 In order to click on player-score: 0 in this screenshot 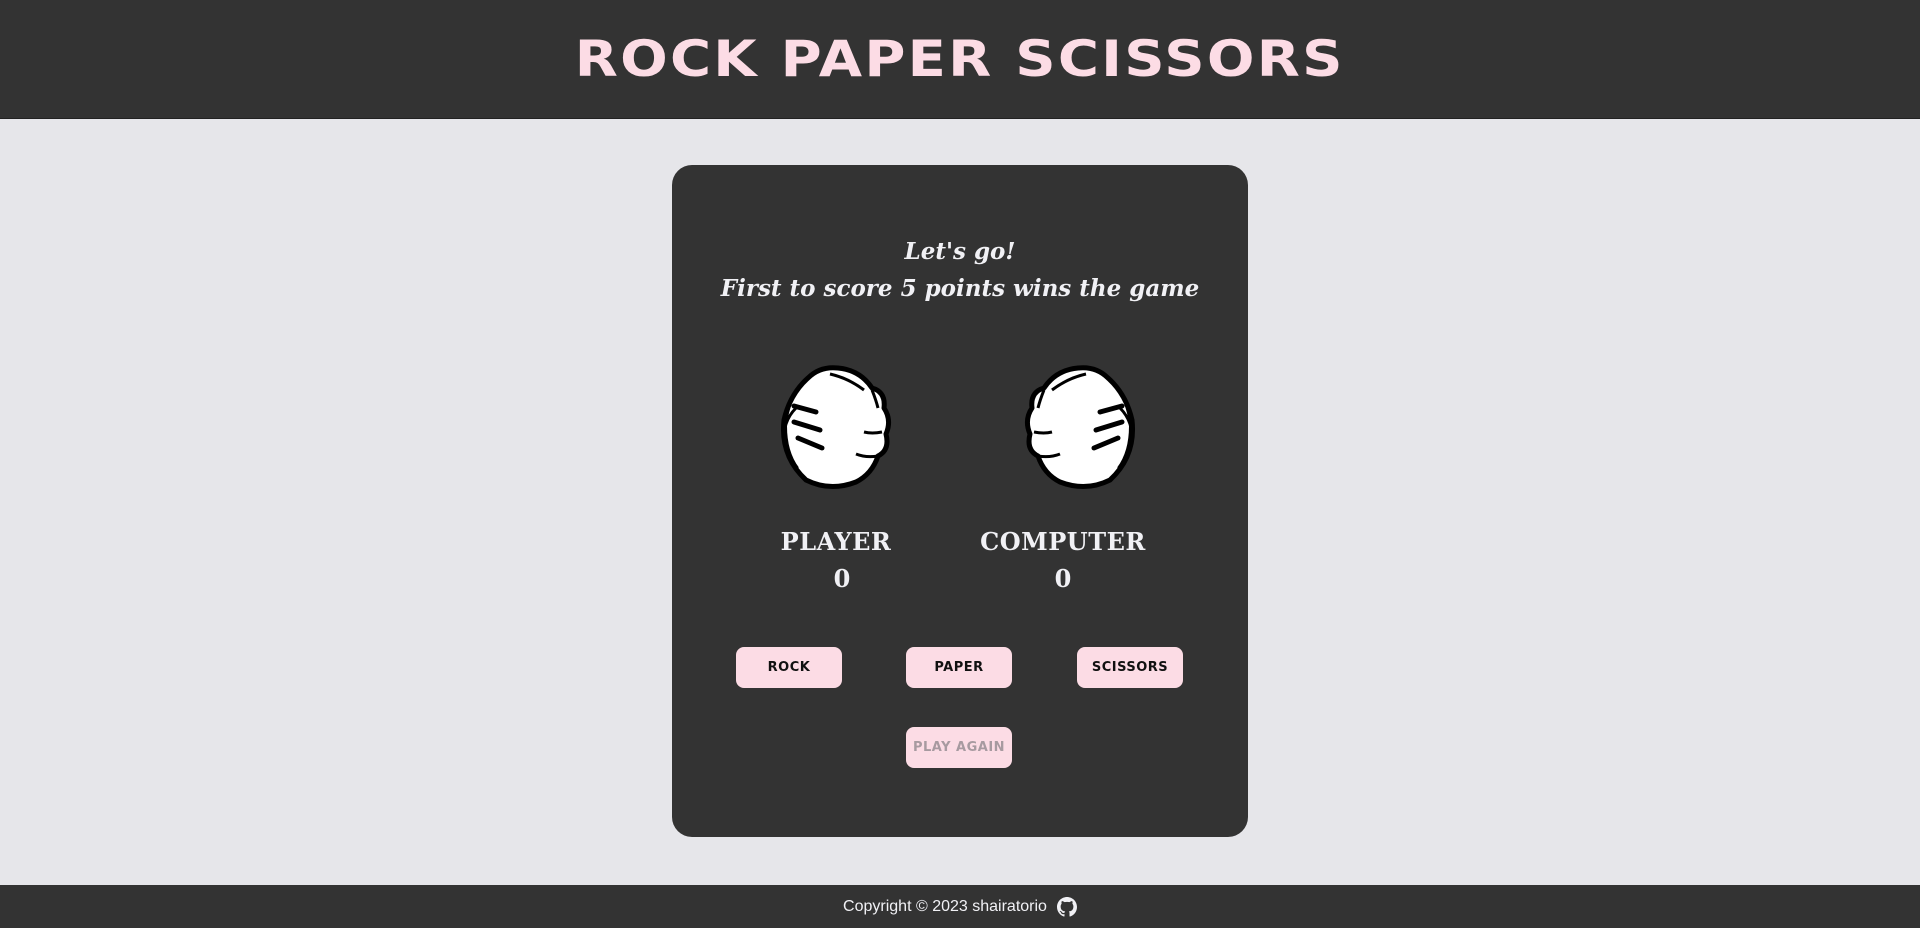, I will do `click(842, 578)`.